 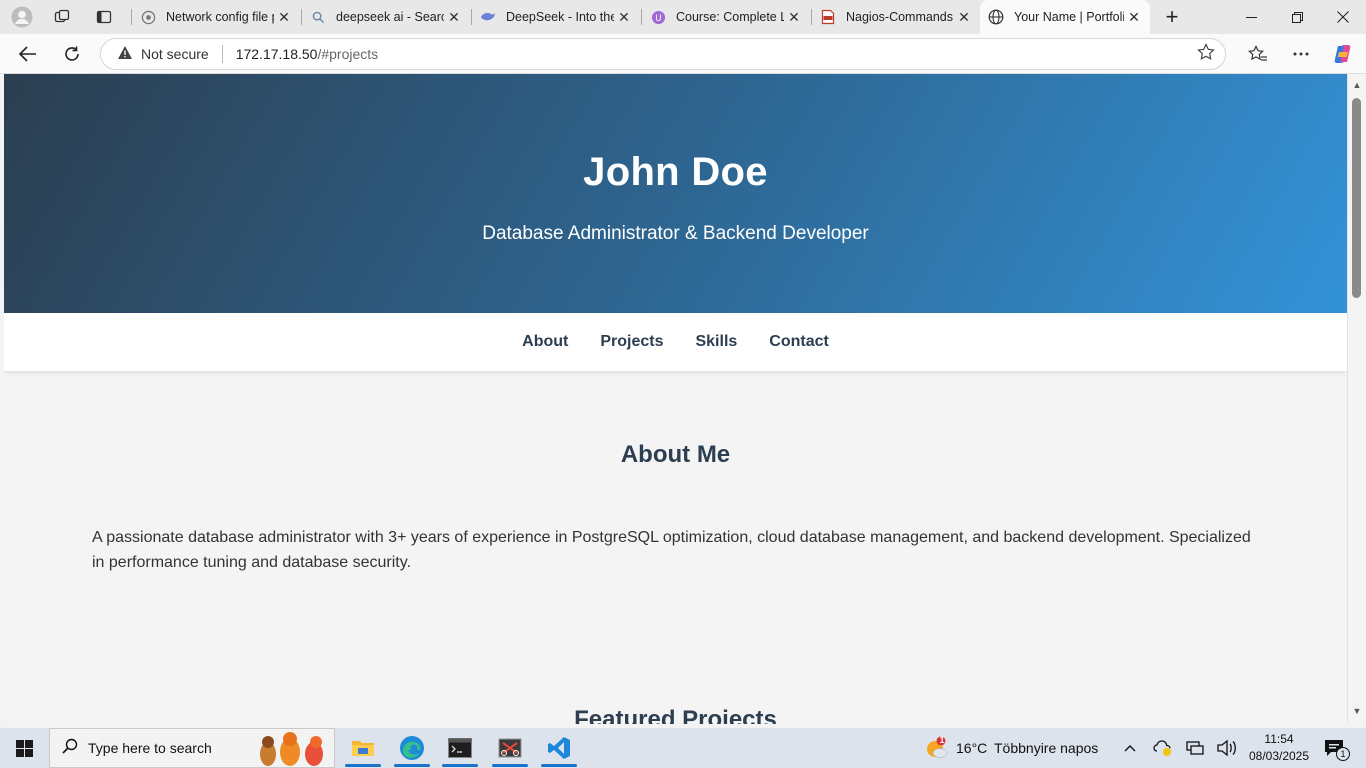 What do you see at coordinates (900, 17) in the screenshot?
I see `tab-title: Nagios-Commands.p` at bounding box center [900, 17].